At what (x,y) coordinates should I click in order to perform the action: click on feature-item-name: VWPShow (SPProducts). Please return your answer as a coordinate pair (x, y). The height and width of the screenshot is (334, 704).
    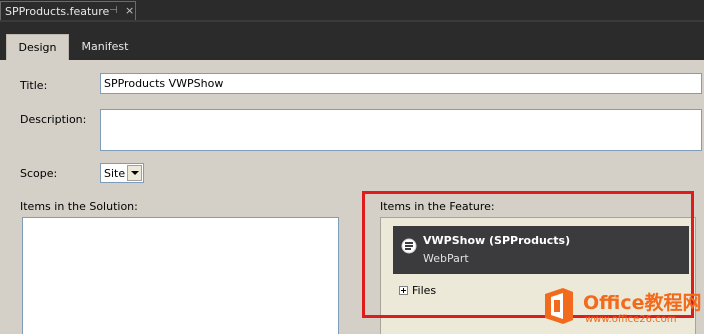
    Looking at the image, I should click on (497, 240).